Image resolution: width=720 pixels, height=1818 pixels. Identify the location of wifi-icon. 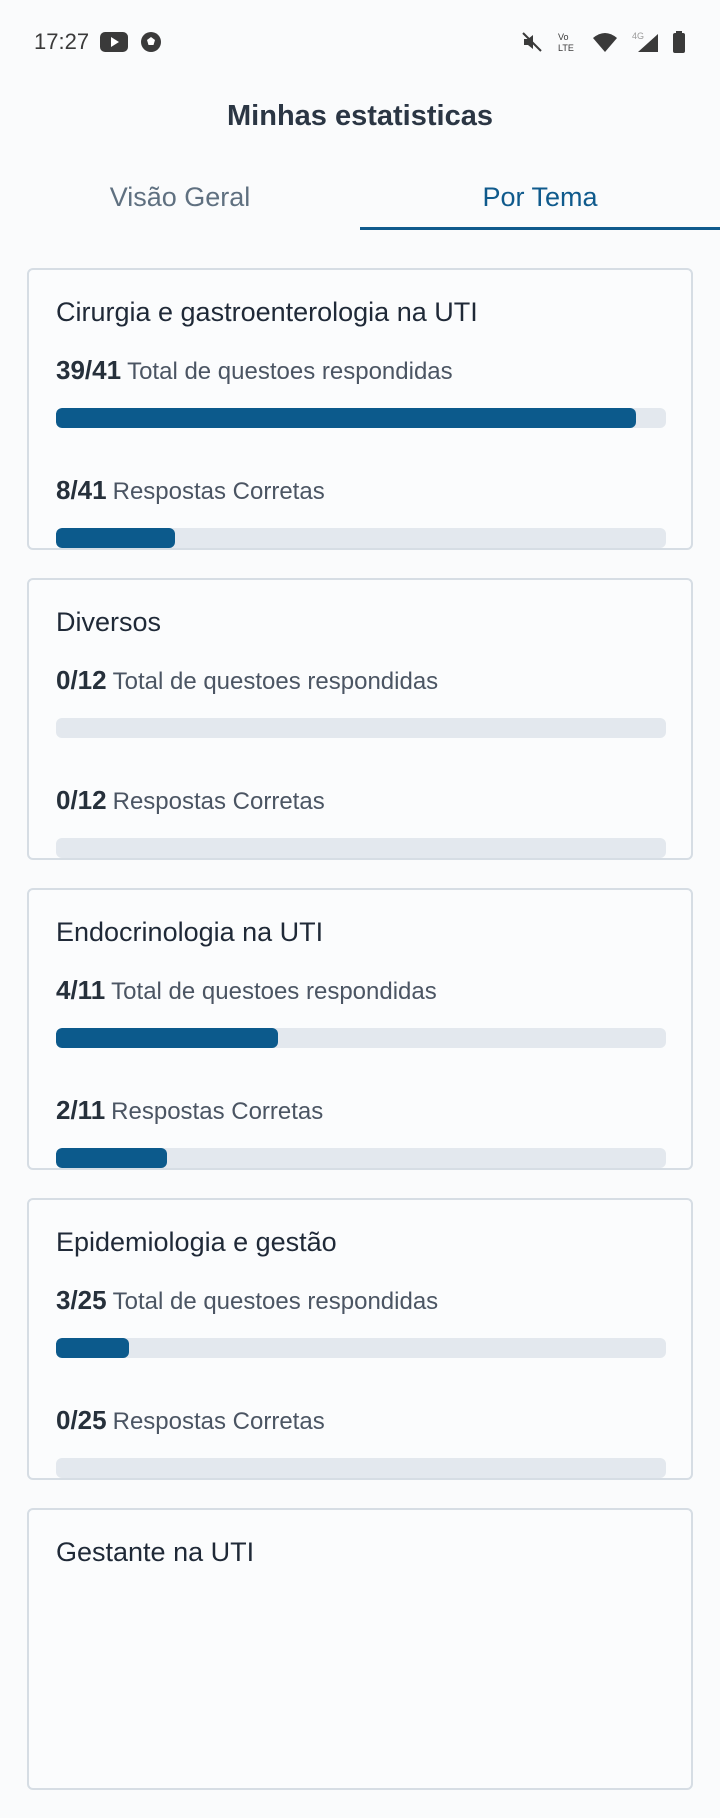
(605, 42).